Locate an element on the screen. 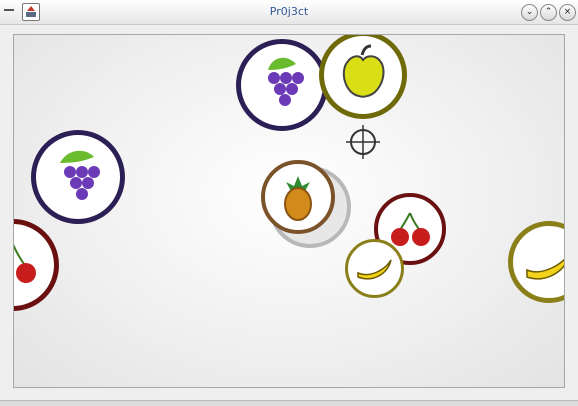  title-bar: Pr0j3ct ⌄ ⌃ × is located at coordinates (289, 12).